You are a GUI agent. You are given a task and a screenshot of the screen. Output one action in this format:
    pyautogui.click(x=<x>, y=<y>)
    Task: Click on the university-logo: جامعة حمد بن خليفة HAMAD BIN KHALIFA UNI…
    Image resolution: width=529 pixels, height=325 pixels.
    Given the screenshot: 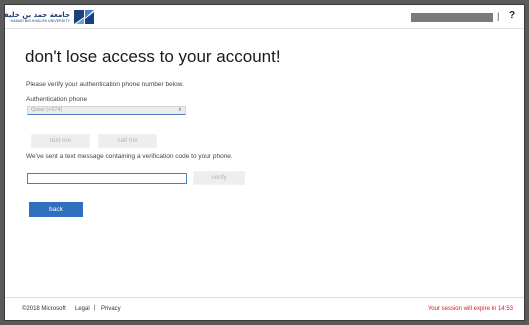 What is the action you would take?
    pyautogui.click(x=50, y=17)
    